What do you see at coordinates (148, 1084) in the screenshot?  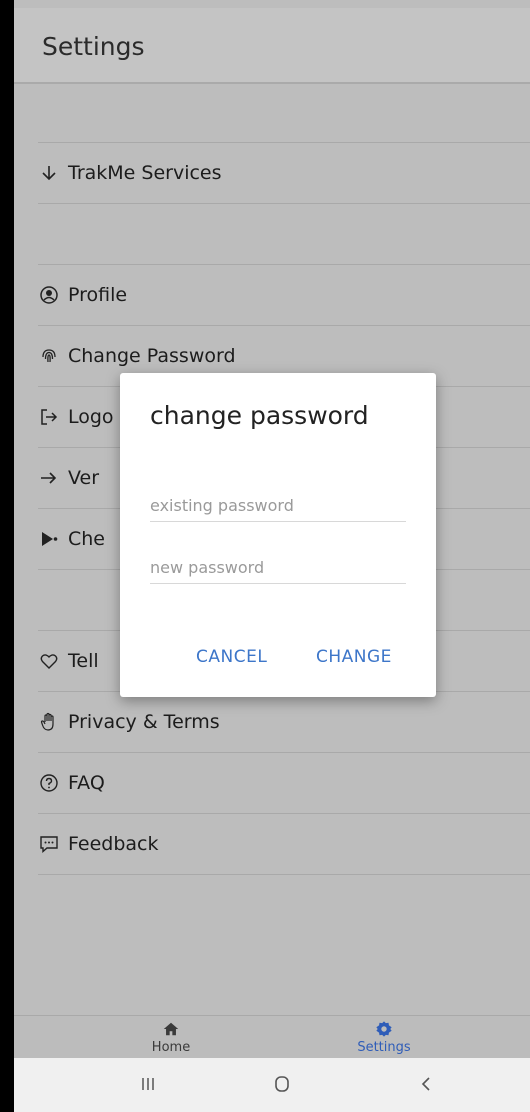 I see `recent-apps-icon` at bounding box center [148, 1084].